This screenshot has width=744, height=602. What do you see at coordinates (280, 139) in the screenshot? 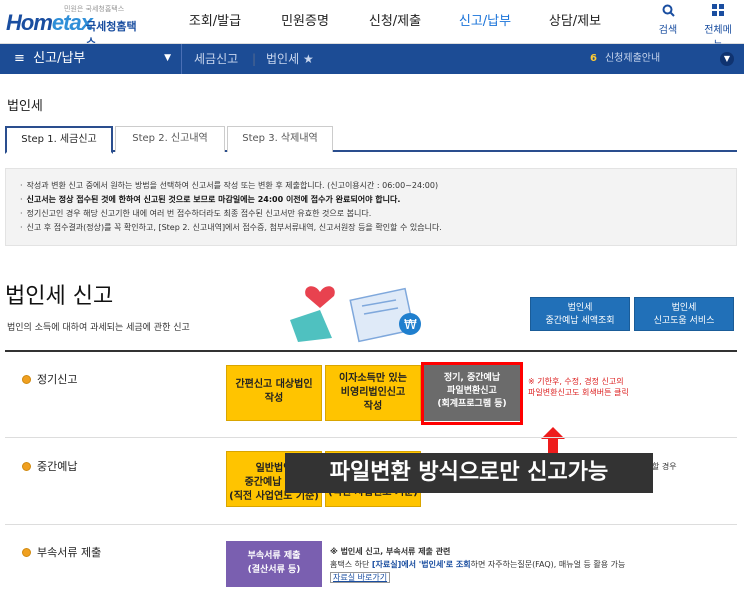
I see `tab-step3: Step 3. 삭제내역` at bounding box center [280, 139].